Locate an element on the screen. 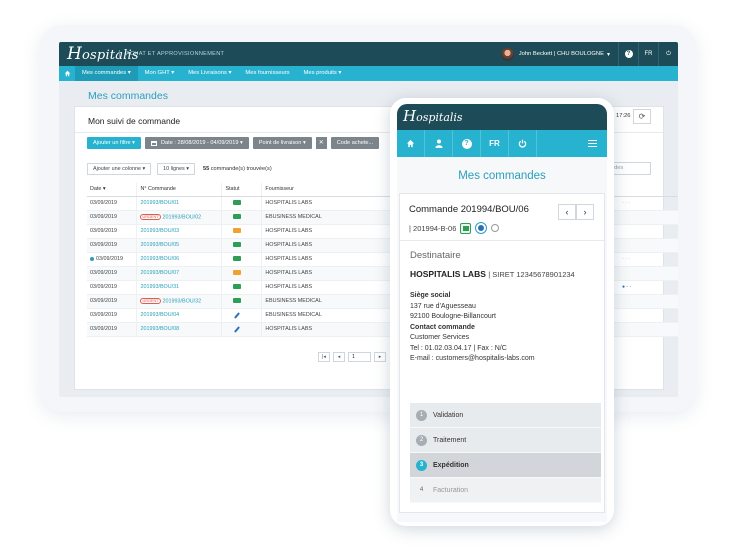 The image size is (750, 550). pagination: |◂ ◂ 1 ▸ is located at coordinates (352, 357).